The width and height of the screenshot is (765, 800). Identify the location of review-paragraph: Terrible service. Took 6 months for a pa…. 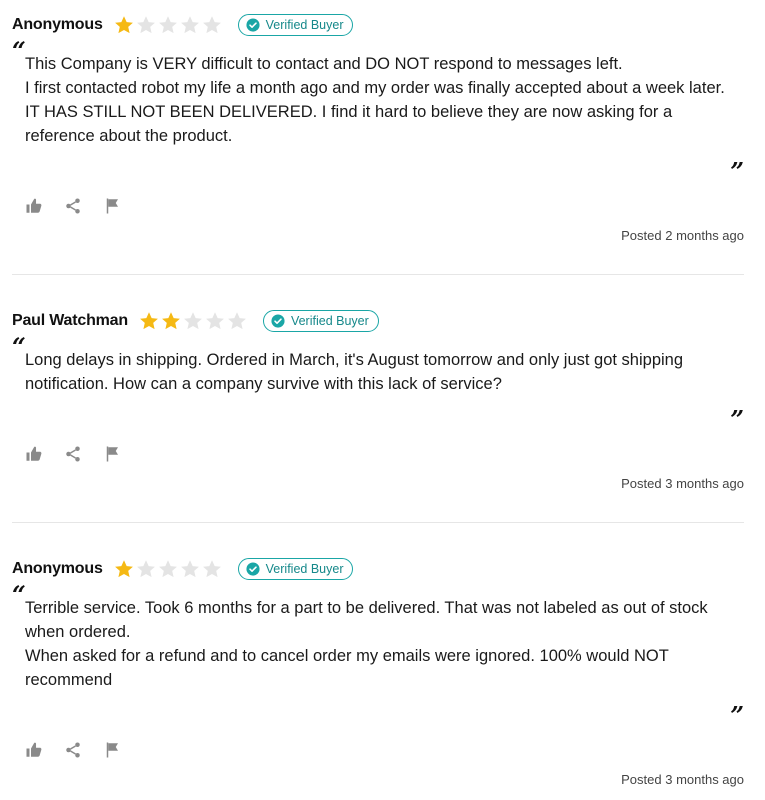
(366, 620).